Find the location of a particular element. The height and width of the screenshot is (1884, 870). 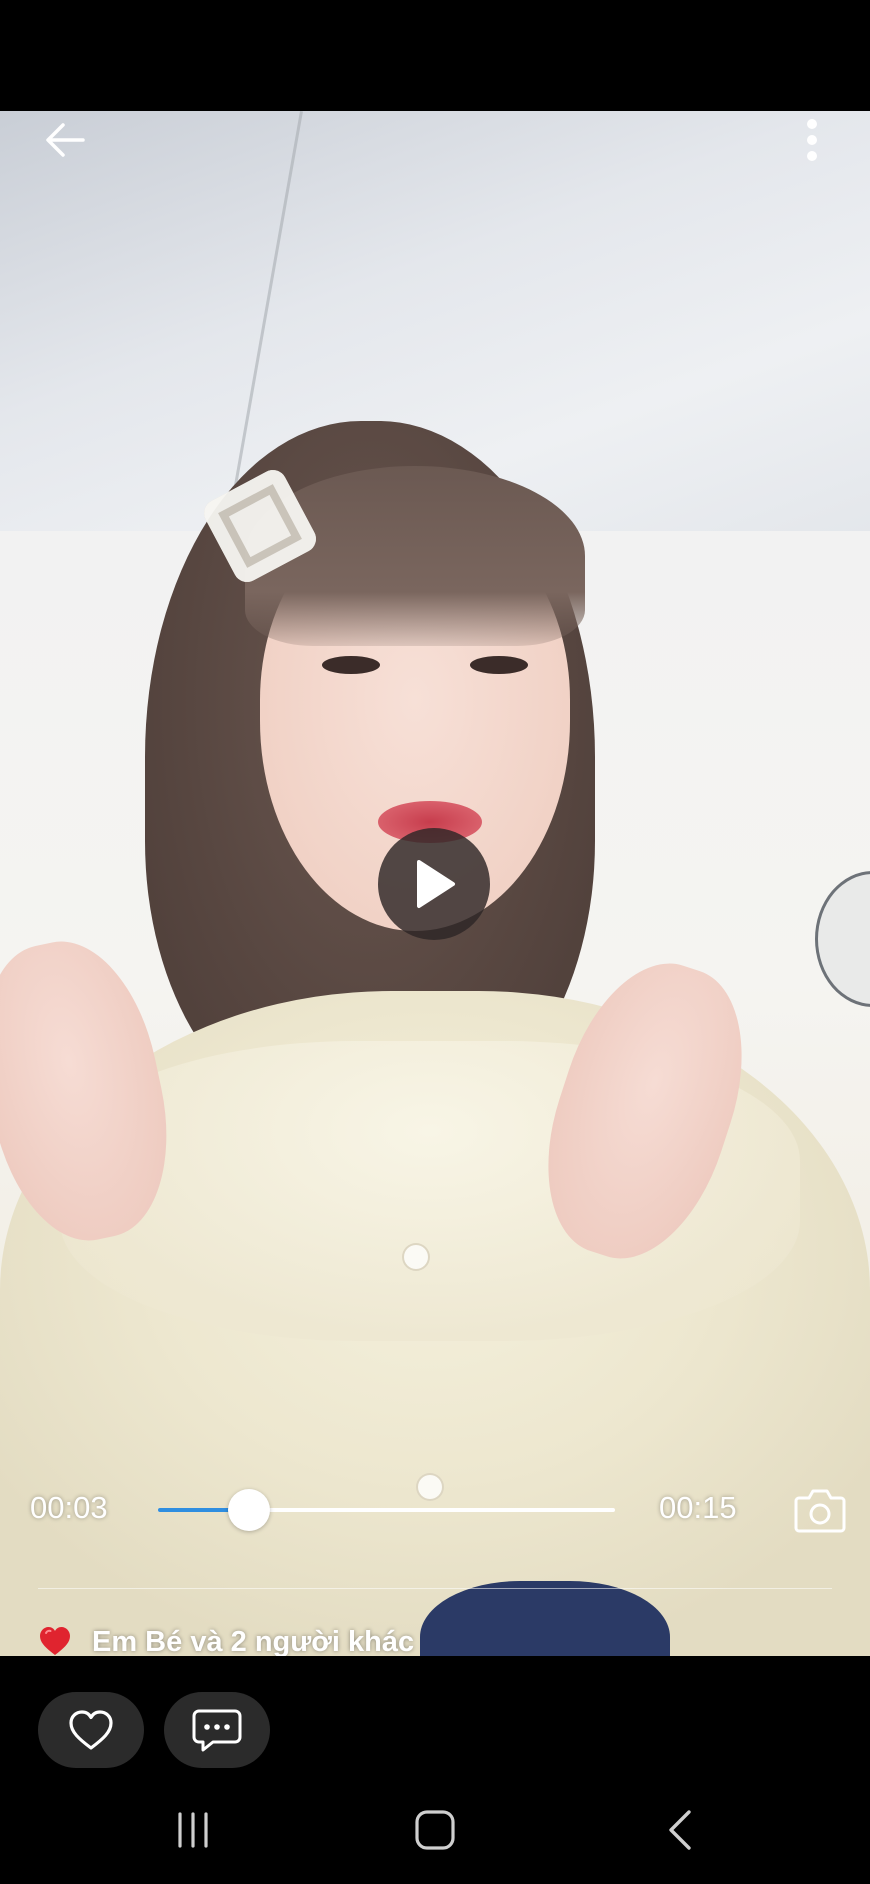

back-button is located at coordinates (66, 140).